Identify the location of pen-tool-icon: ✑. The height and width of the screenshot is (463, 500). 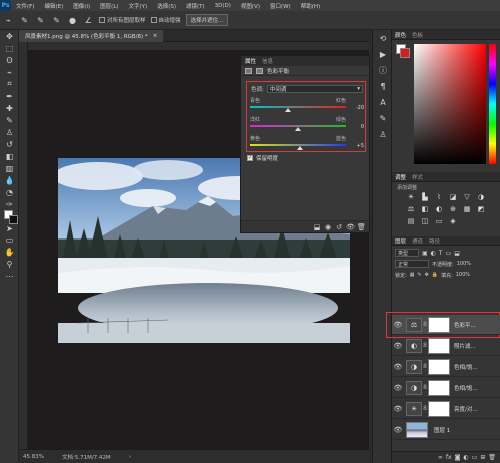
(9, 204).